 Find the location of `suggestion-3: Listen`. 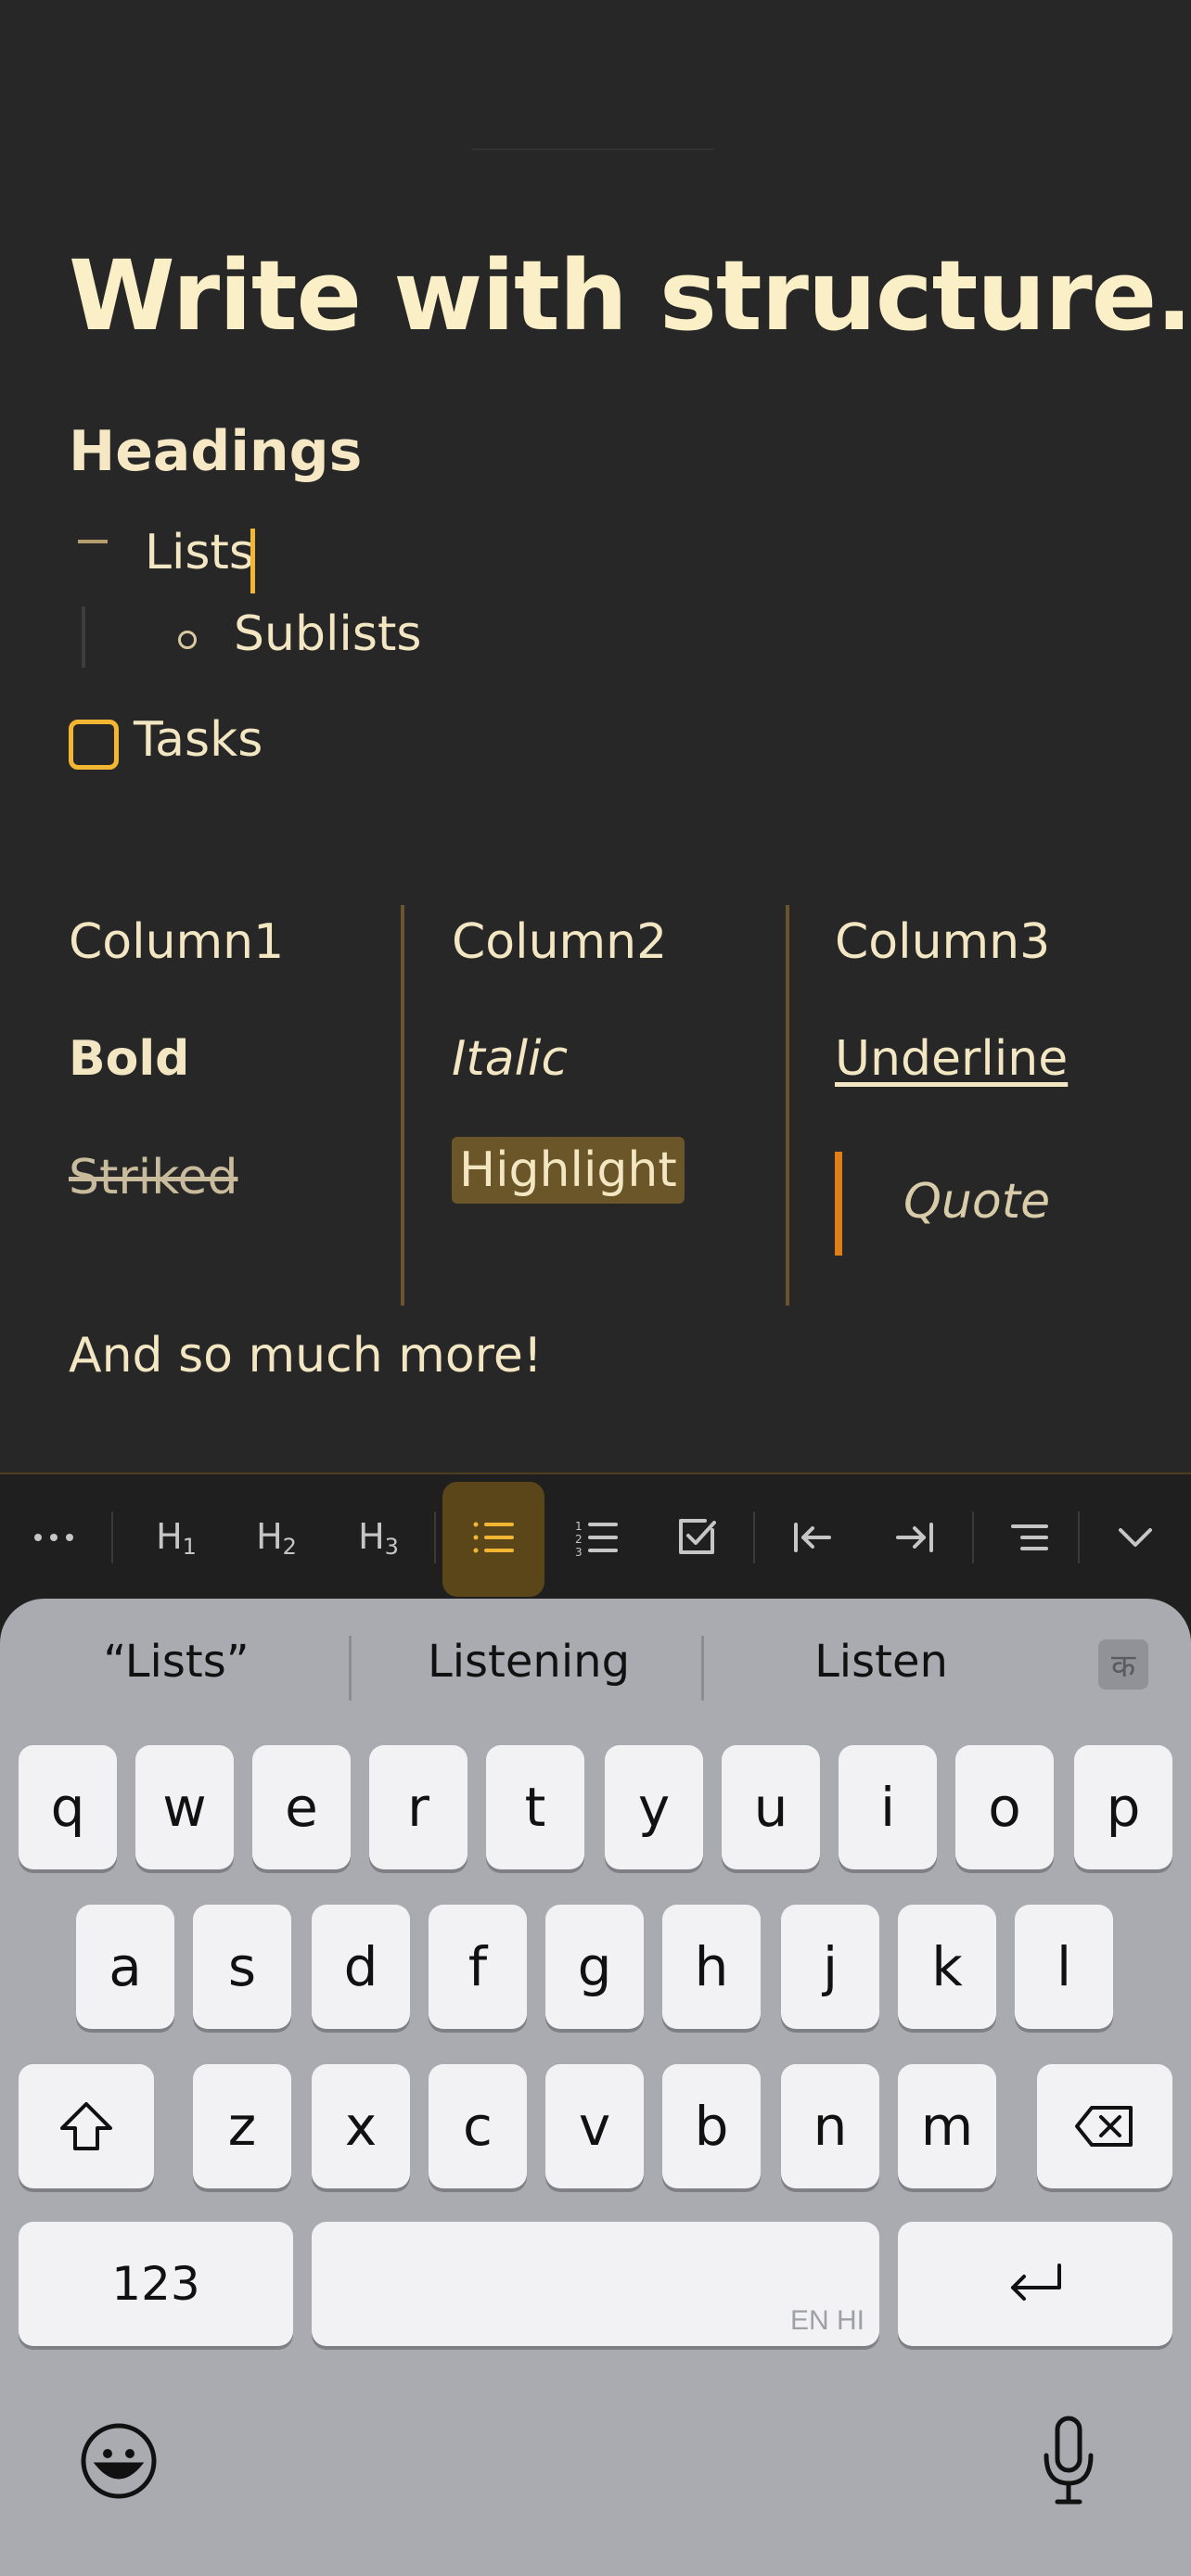

suggestion-3: Listen is located at coordinates (881, 1662).